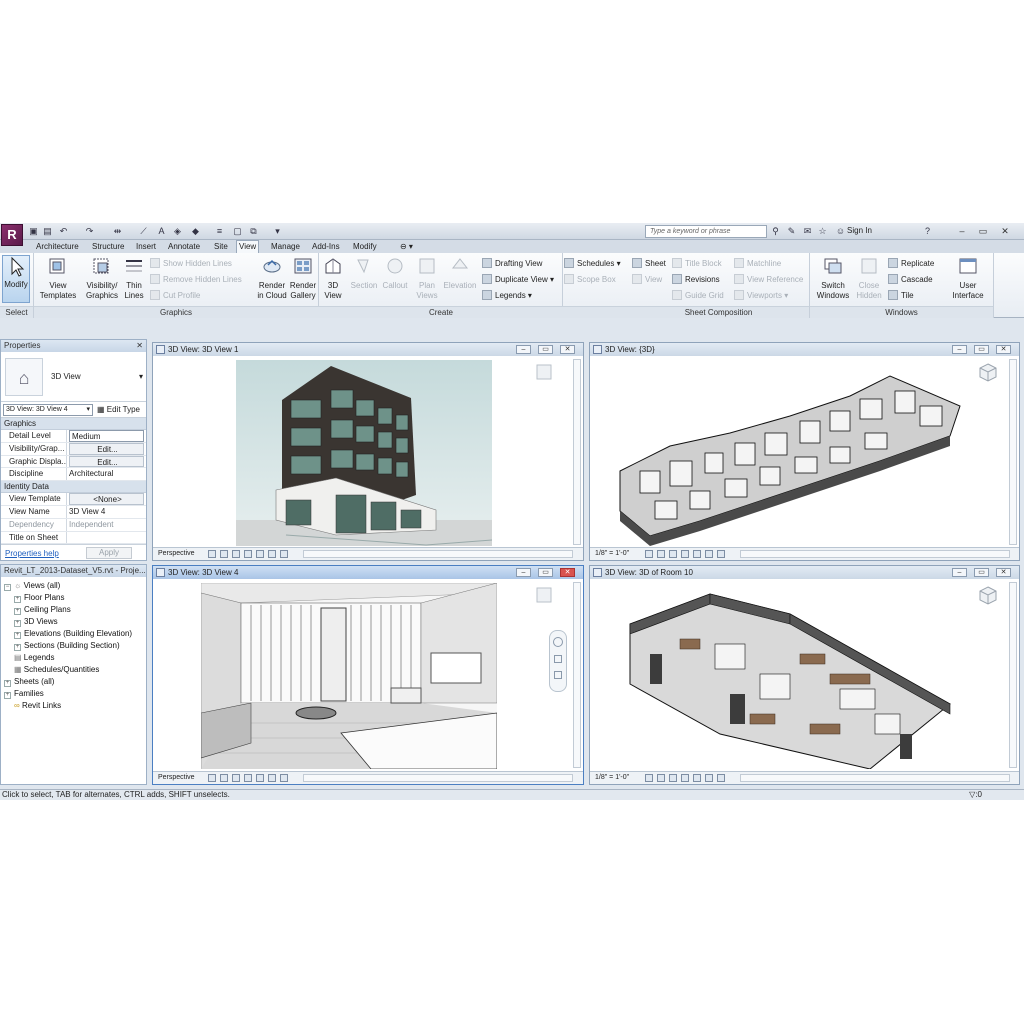  What do you see at coordinates (673, 778) in the screenshot?
I see `sun-path-icon` at bounding box center [673, 778].